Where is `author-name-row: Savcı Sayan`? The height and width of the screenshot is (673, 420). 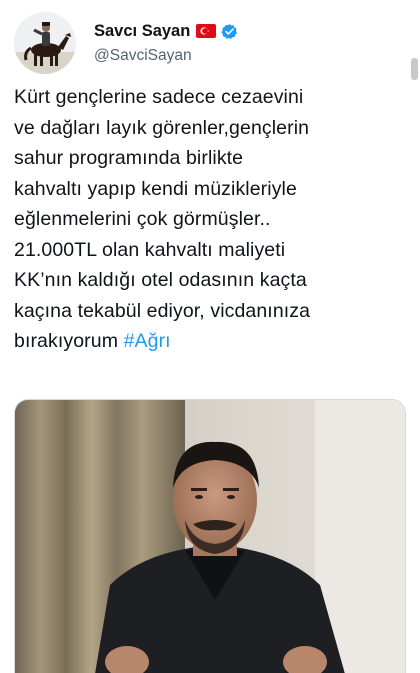 author-name-row: Savcı Sayan is located at coordinates (166, 31).